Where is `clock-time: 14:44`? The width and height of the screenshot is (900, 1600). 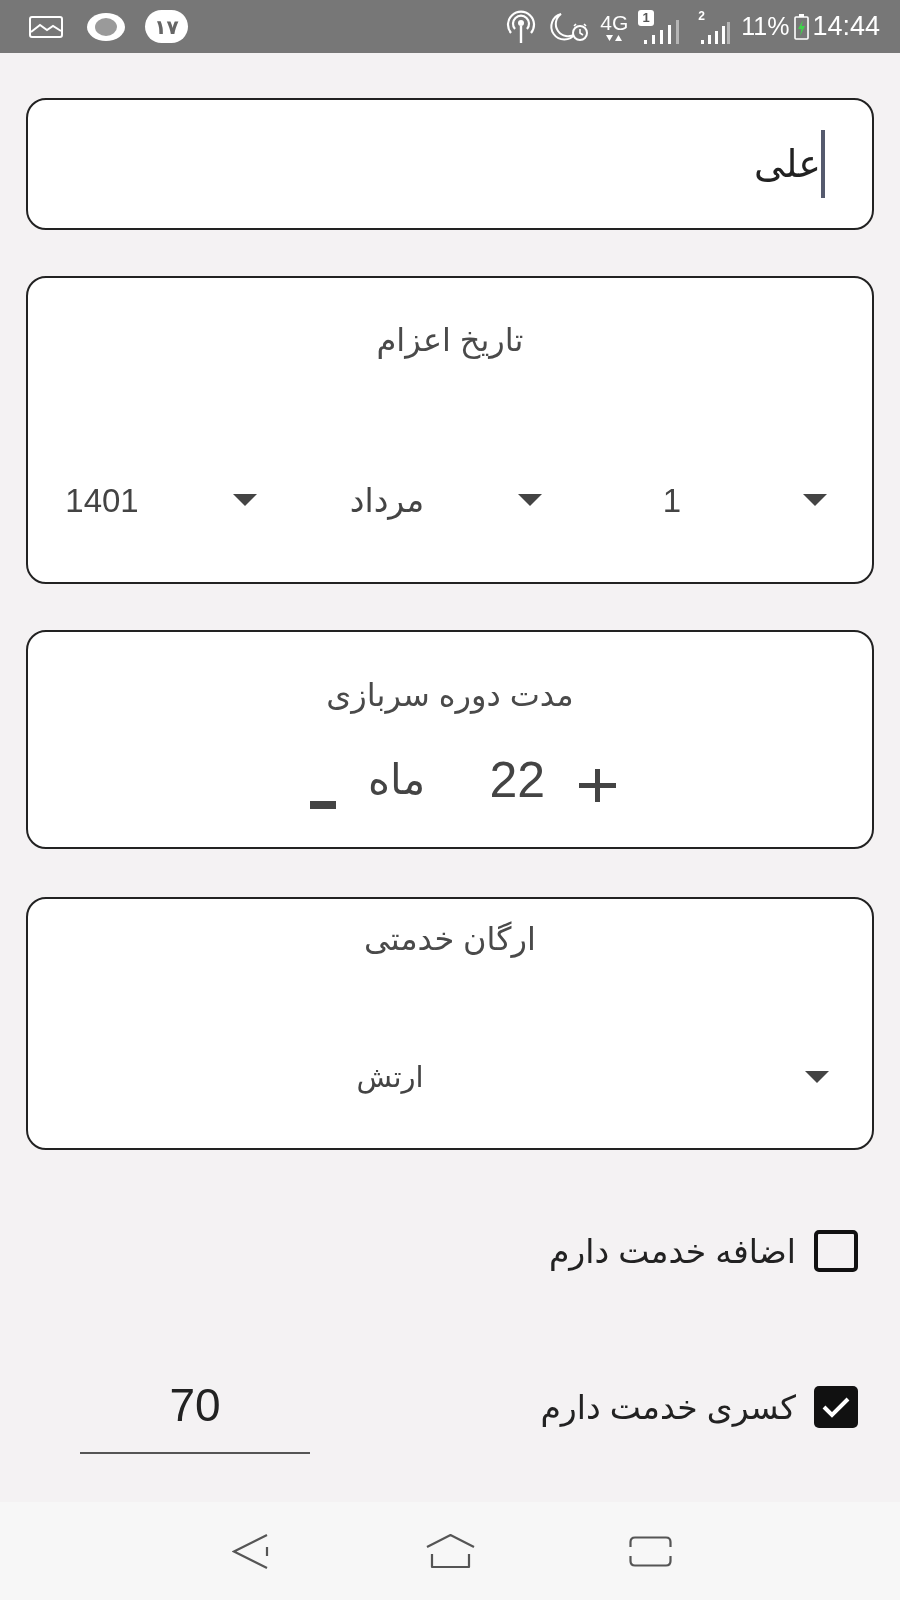 clock-time: 14:44 is located at coordinates (846, 26).